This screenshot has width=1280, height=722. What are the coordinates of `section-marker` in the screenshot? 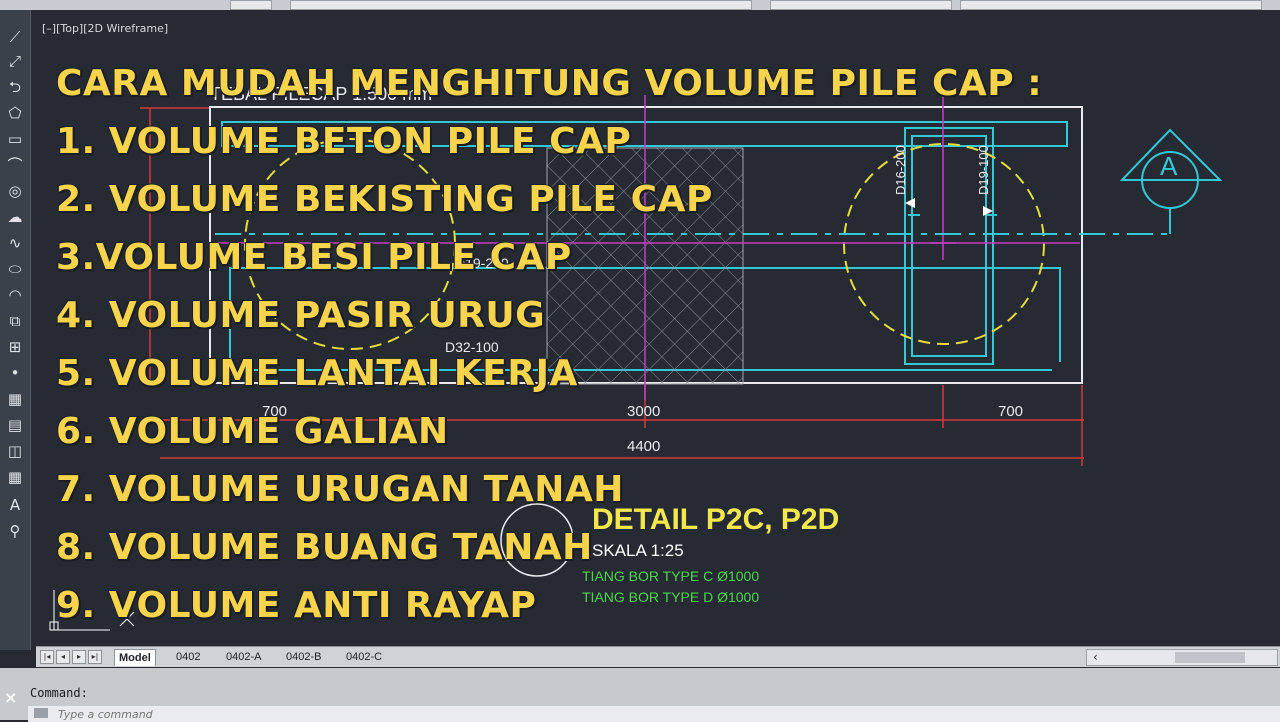 It's located at (1171, 181).